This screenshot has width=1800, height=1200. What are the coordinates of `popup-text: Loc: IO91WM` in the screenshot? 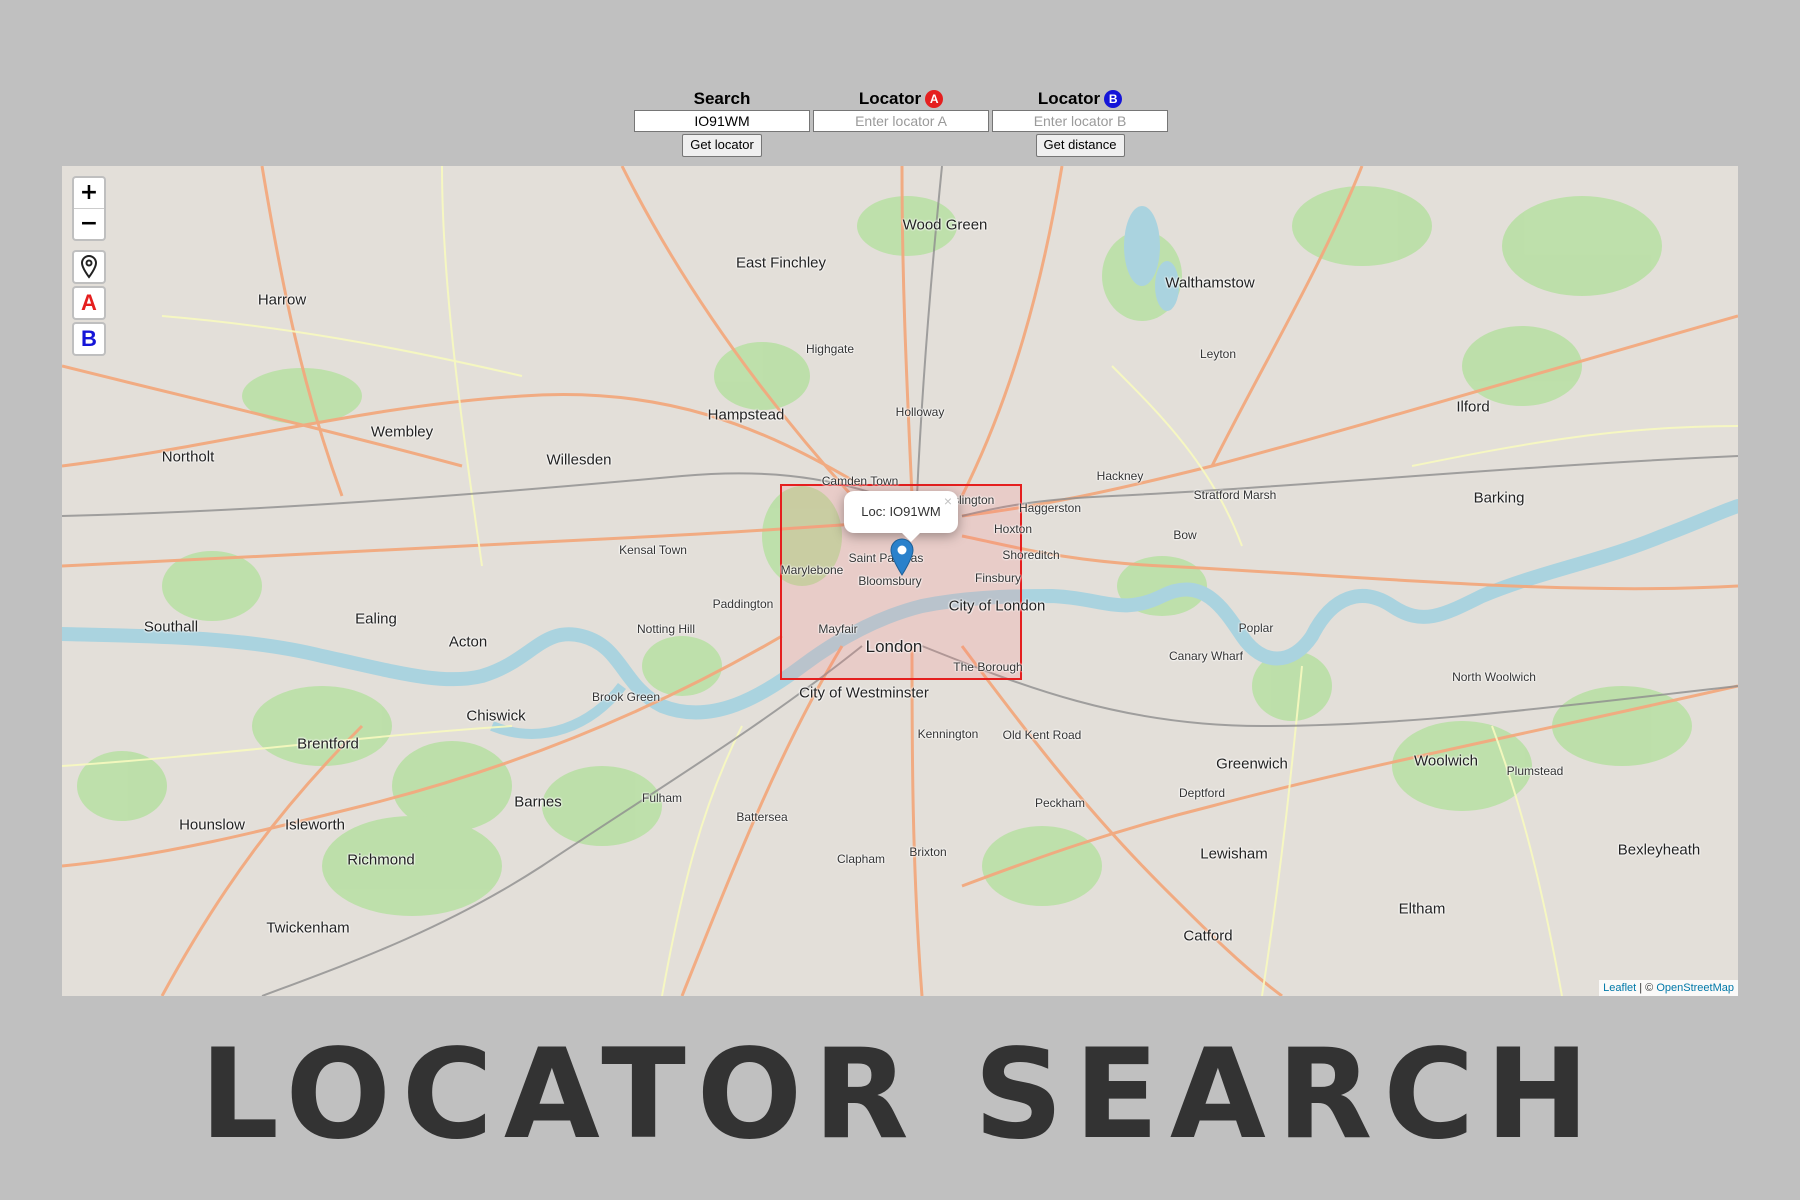 It's located at (901, 511).